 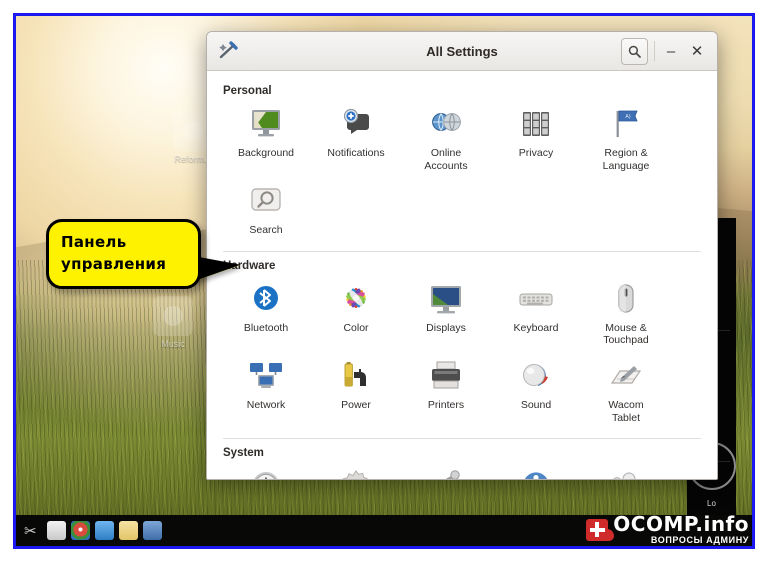 What do you see at coordinates (266, 404) in the screenshot?
I see `settings-item-label: Network` at bounding box center [266, 404].